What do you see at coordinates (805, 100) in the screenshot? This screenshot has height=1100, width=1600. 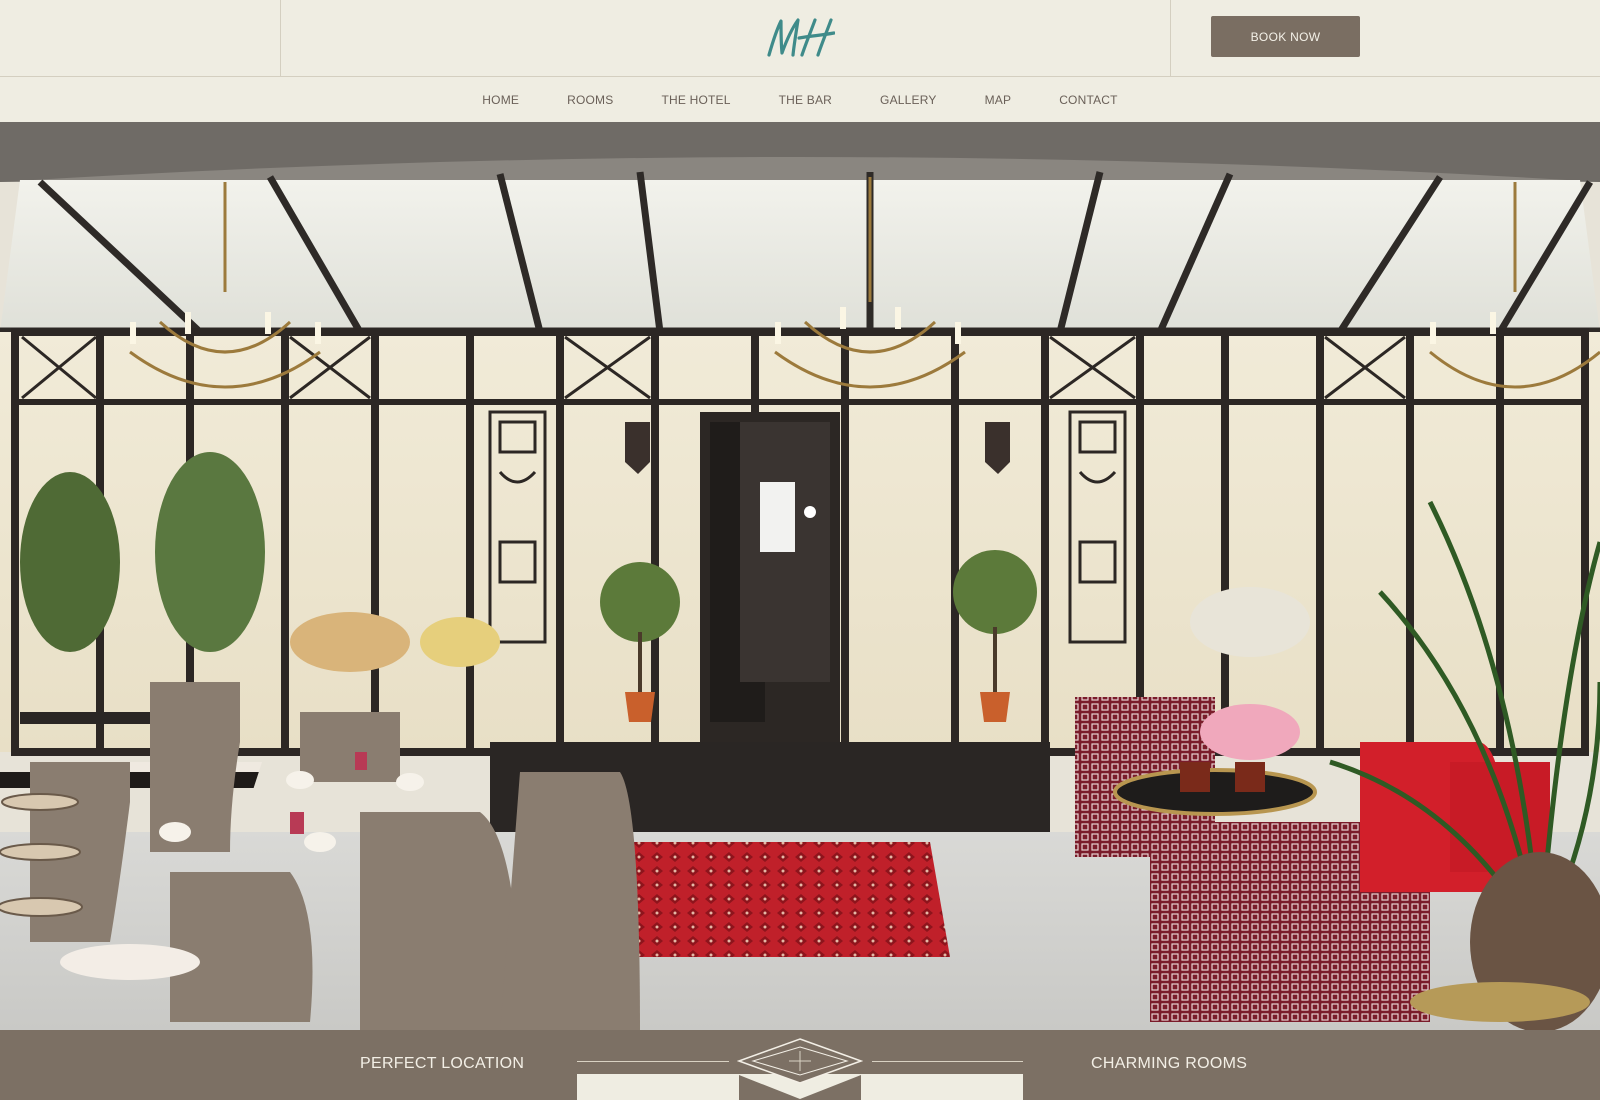 I see `nav-item-the-bar: THE BAR` at bounding box center [805, 100].